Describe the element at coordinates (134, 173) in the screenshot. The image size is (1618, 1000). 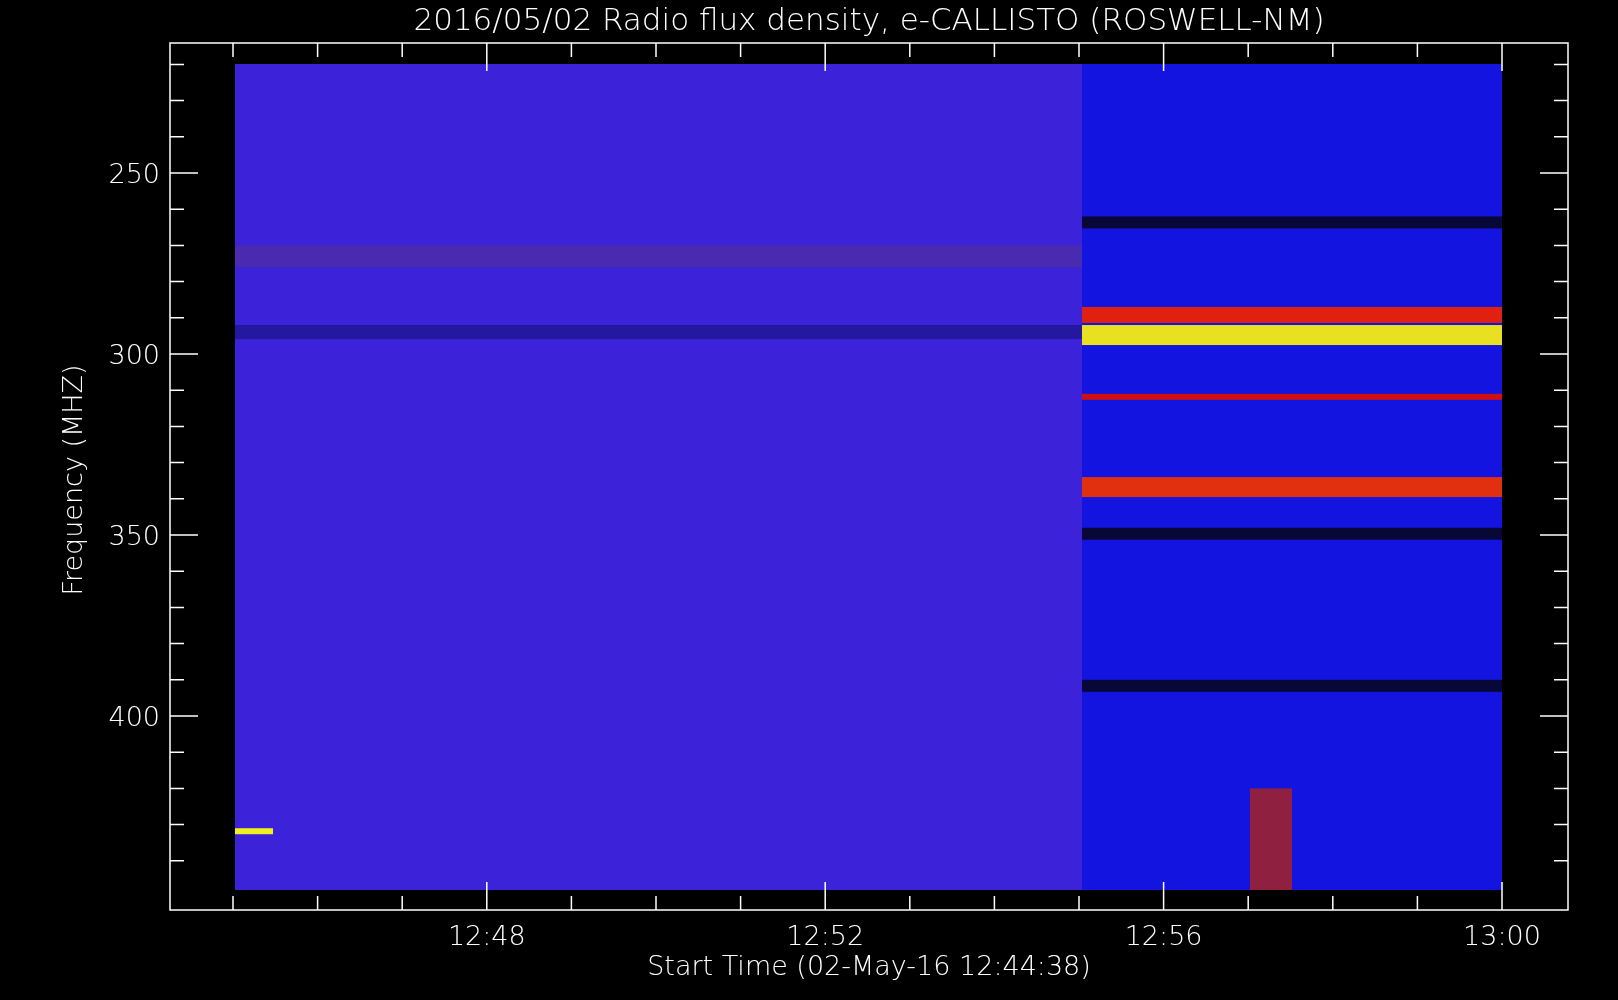
I see `tick-label: 250` at that location.